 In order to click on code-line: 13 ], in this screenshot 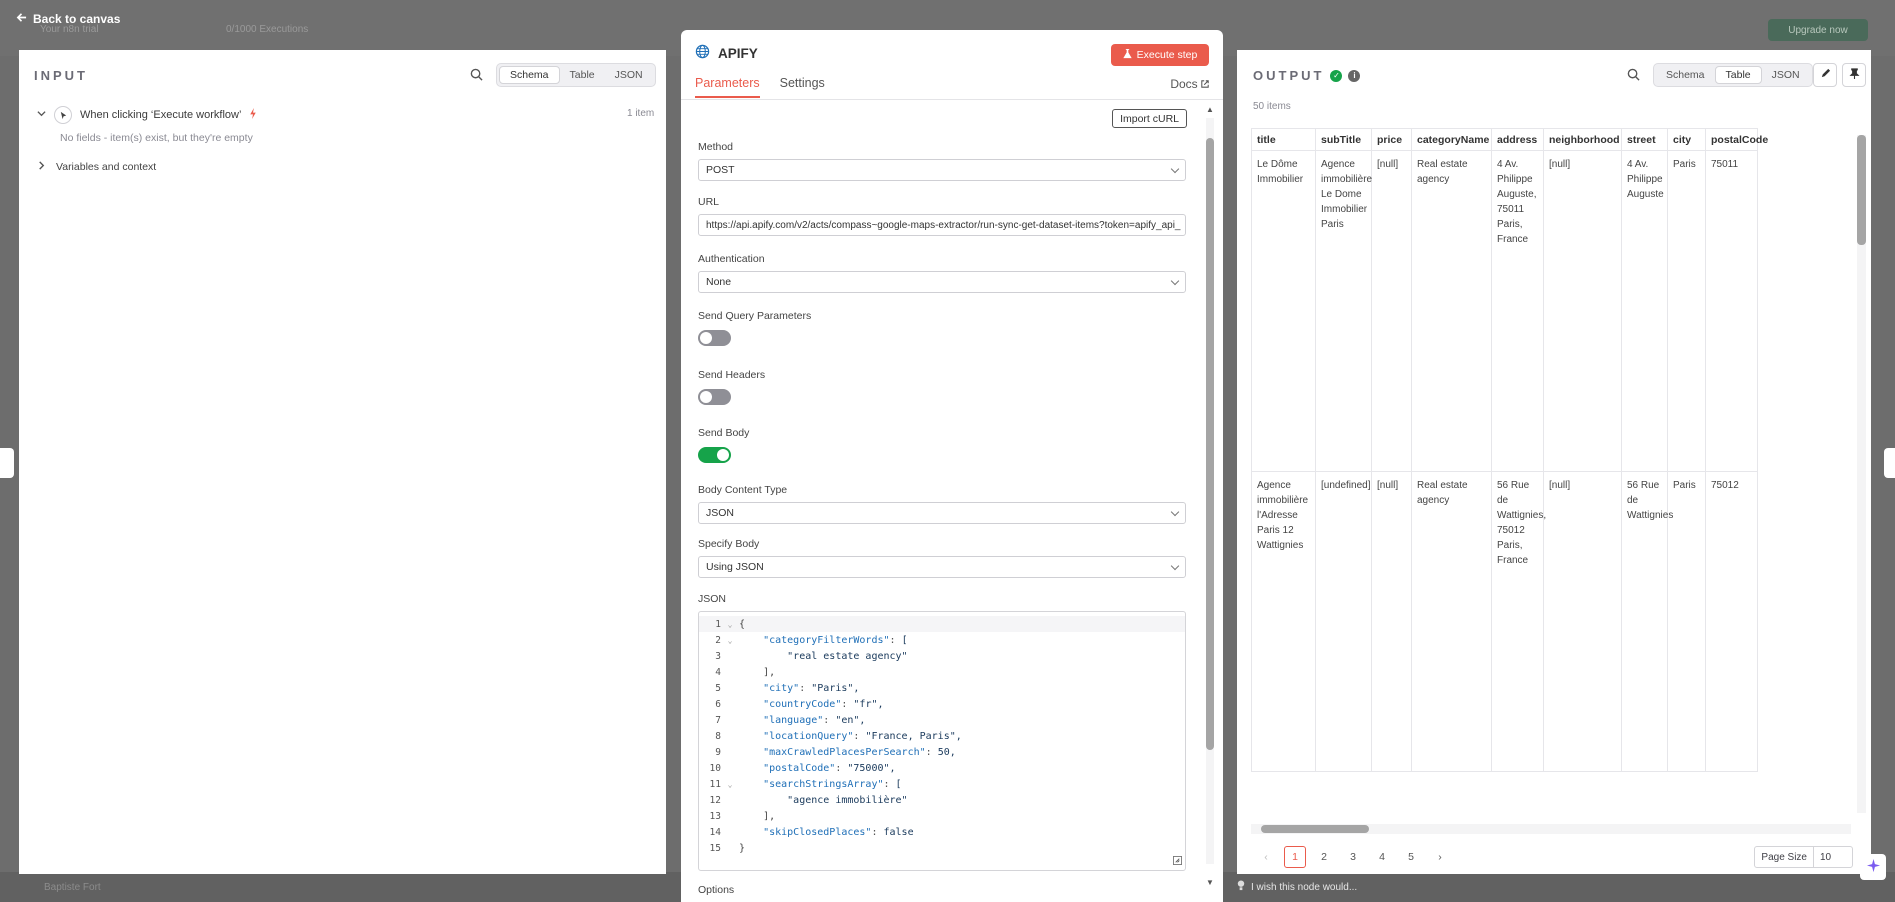, I will do `click(942, 816)`.